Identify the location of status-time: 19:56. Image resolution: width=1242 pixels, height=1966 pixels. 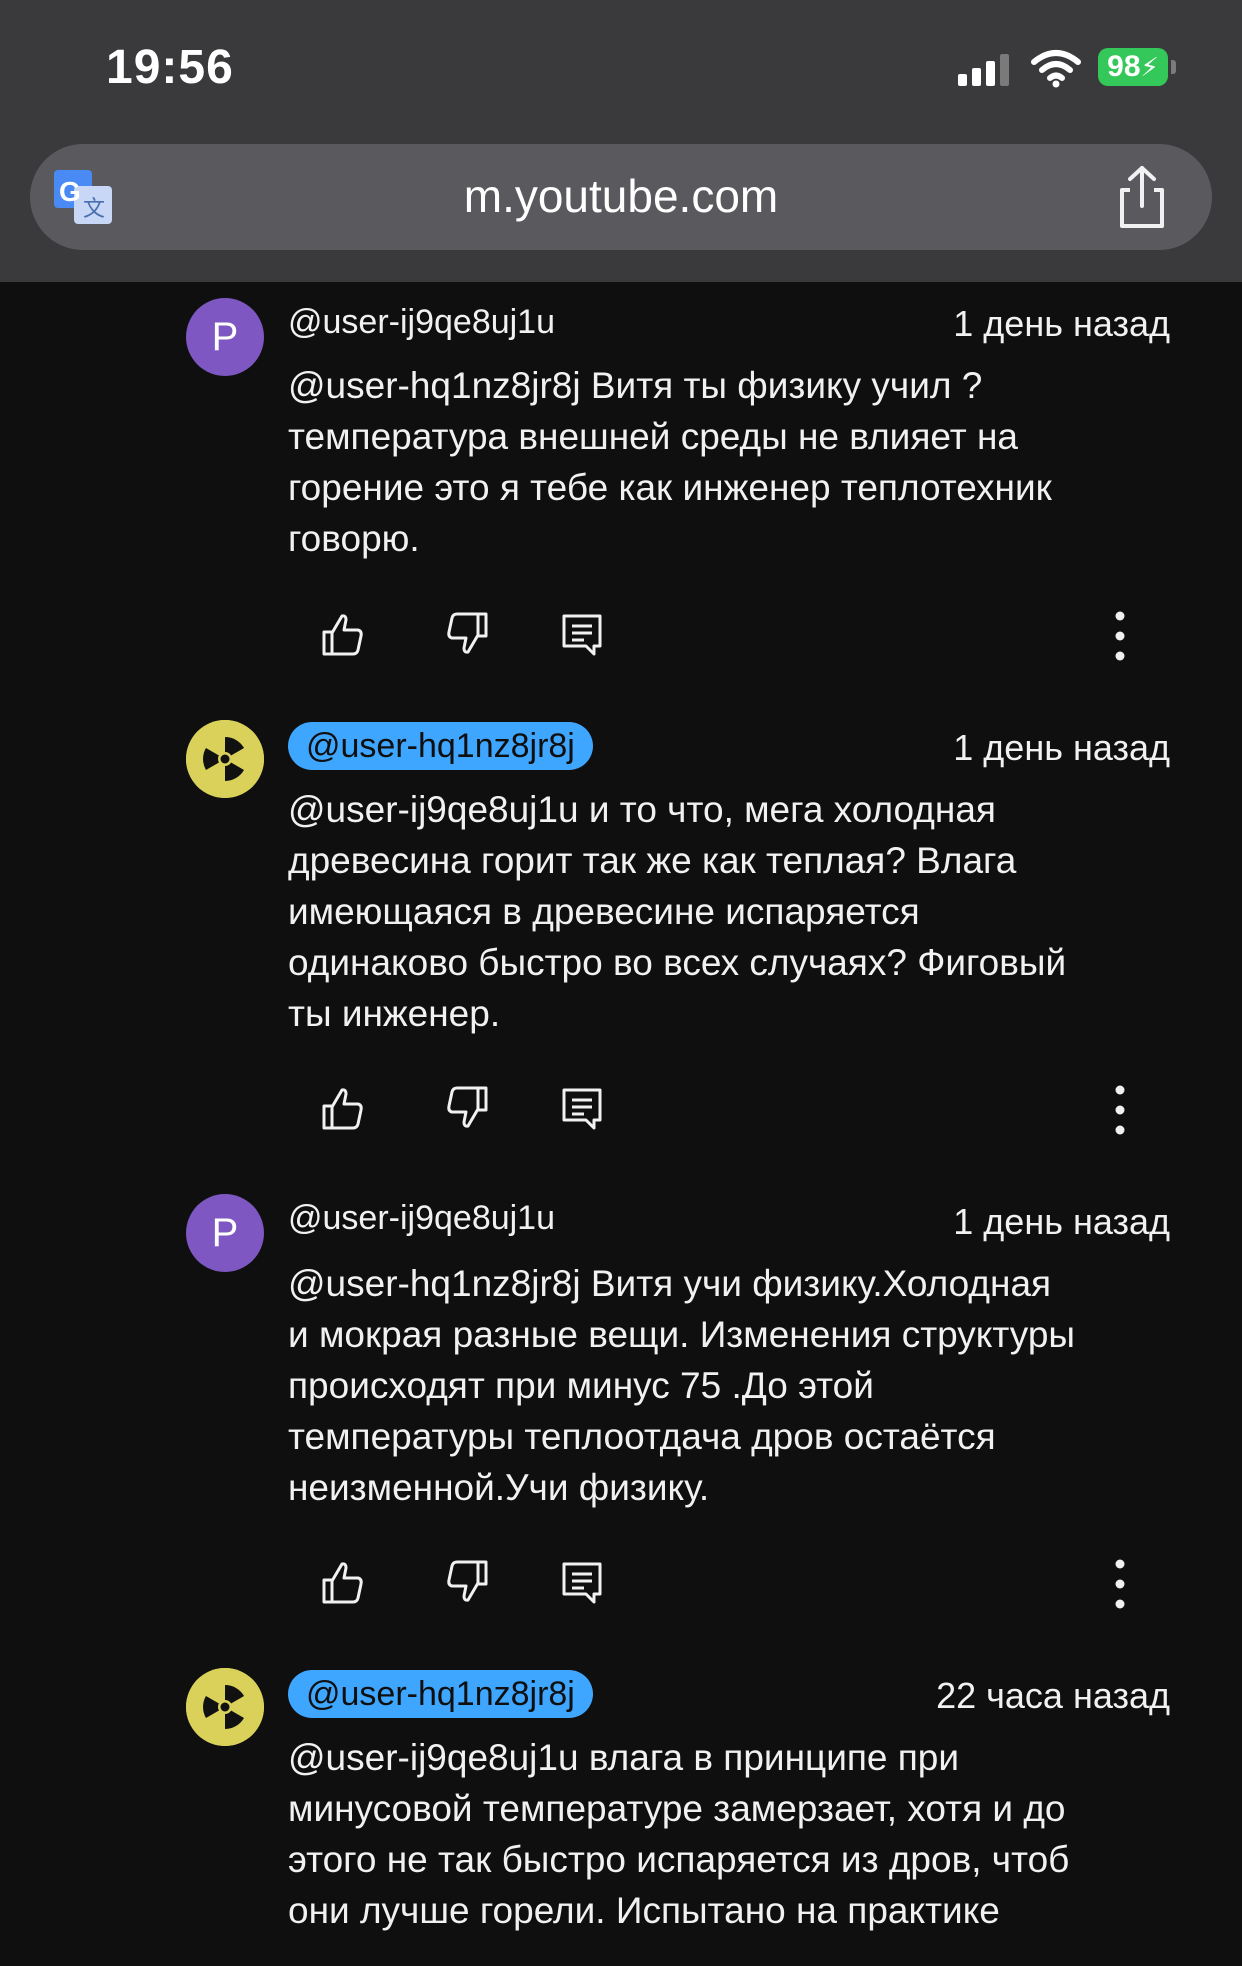
(170, 67).